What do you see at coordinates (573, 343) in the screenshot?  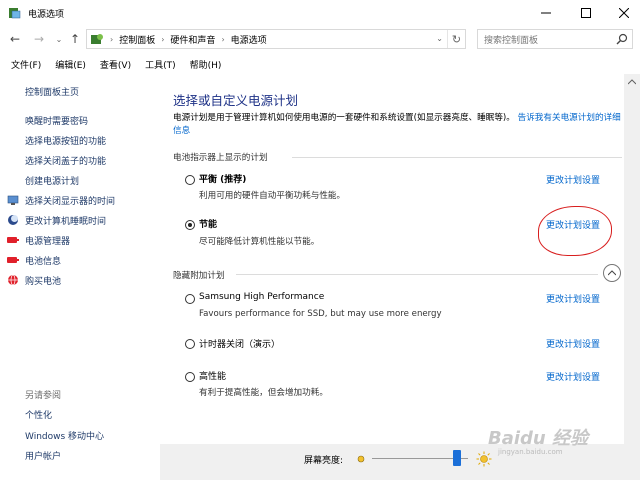 I see `change-plan-link-timer-off: 更改计划设置` at bounding box center [573, 343].